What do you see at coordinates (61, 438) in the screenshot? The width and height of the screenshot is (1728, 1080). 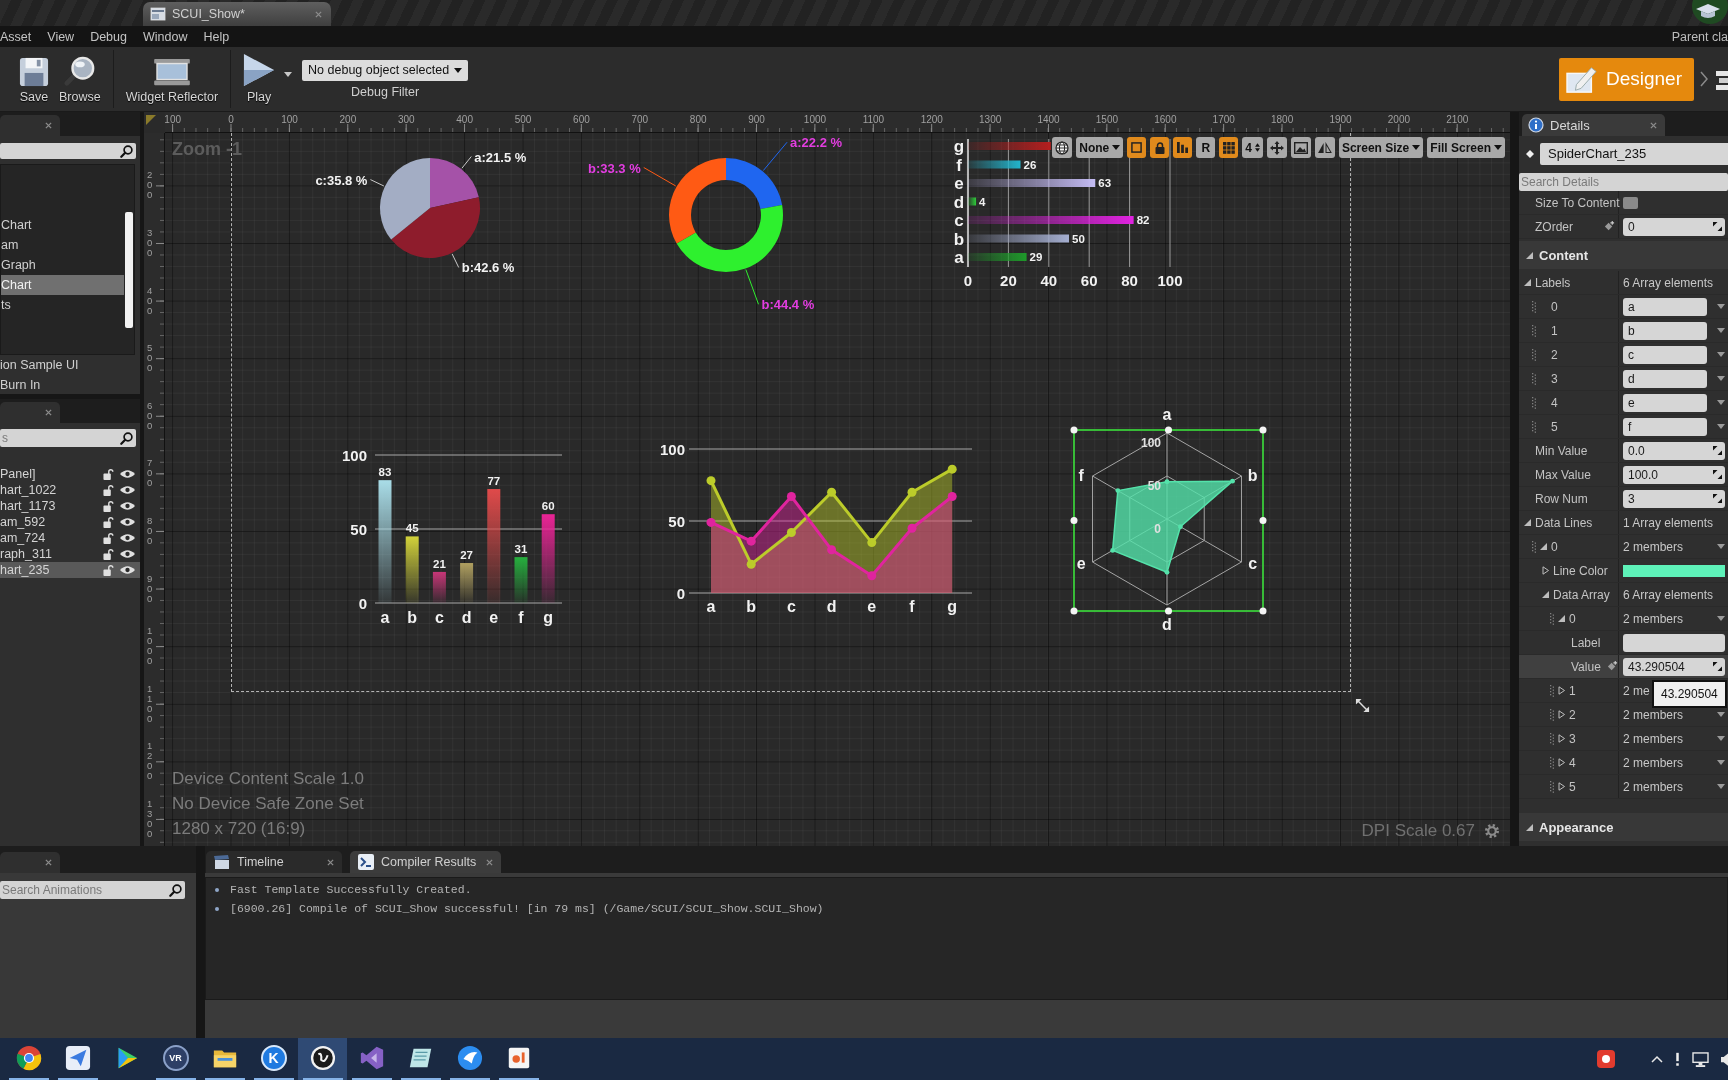 I see `search-input: s` at bounding box center [61, 438].